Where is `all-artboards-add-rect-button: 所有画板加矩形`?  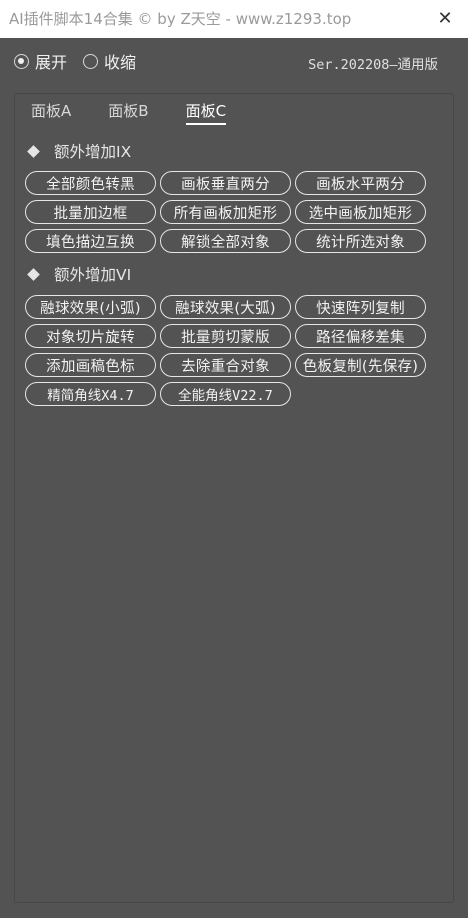
all-artboards-add-rect-button: 所有画板加矩形 is located at coordinates (225, 212).